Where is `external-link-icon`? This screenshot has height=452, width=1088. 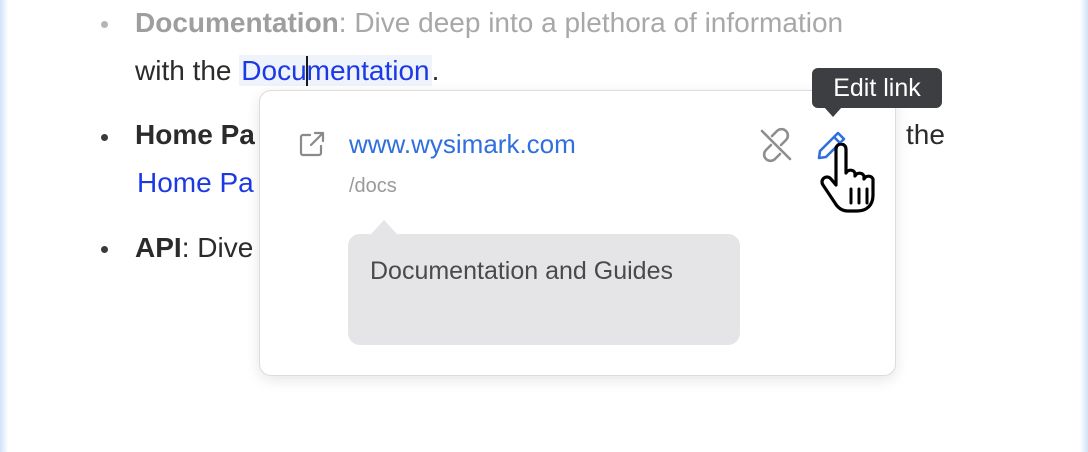
external-link-icon is located at coordinates (312, 144).